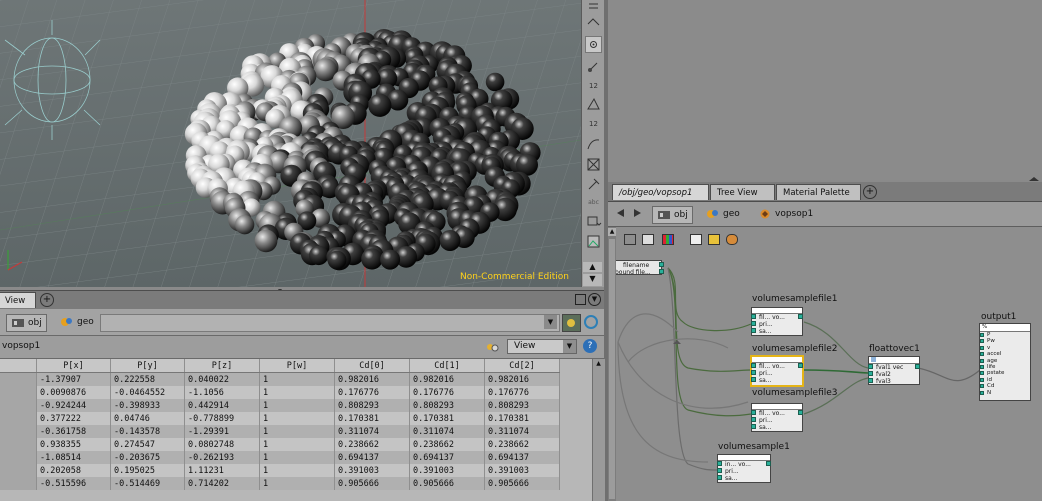 Image resolution: width=1042 pixels, height=501 pixels. I want to click on list-mode-icon, so click(630, 239).